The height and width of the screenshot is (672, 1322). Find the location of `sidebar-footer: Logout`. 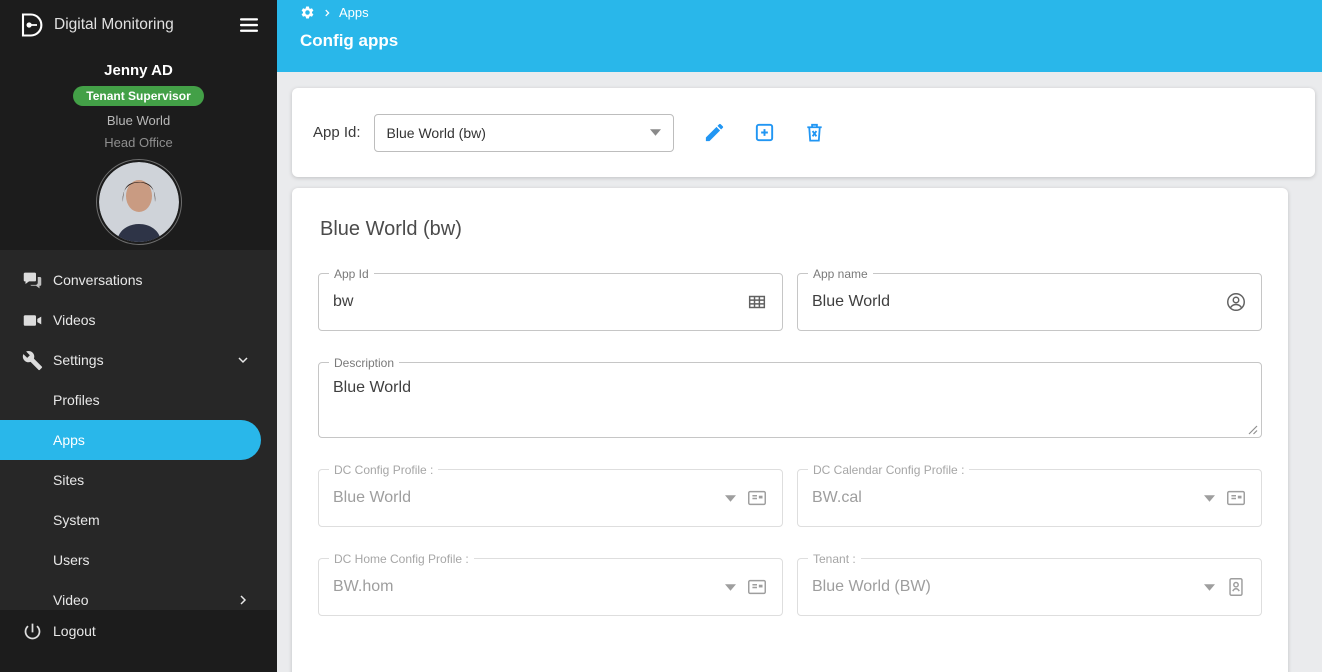

sidebar-footer: Logout is located at coordinates (138, 641).